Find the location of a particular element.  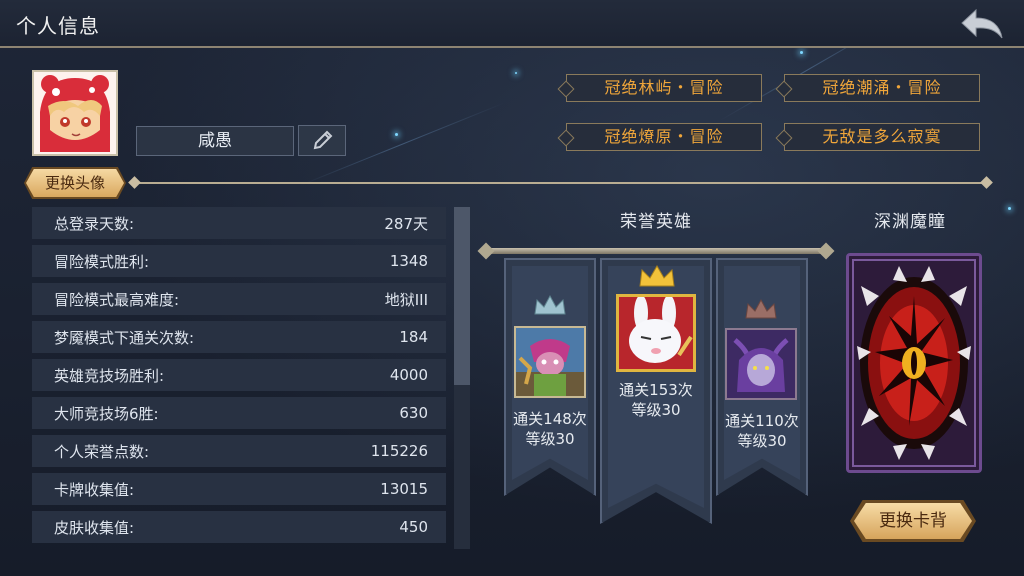

avatar-portrait-image is located at coordinates (75, 113).